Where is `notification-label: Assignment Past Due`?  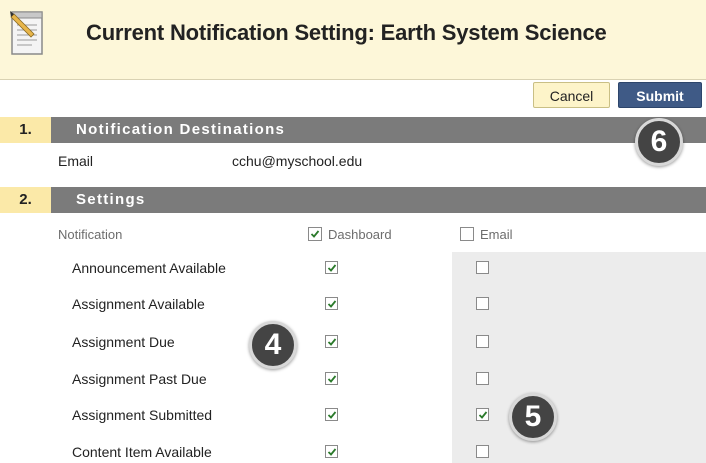
notification-label: Assignment Past Due is located at coordinates (139, 379).